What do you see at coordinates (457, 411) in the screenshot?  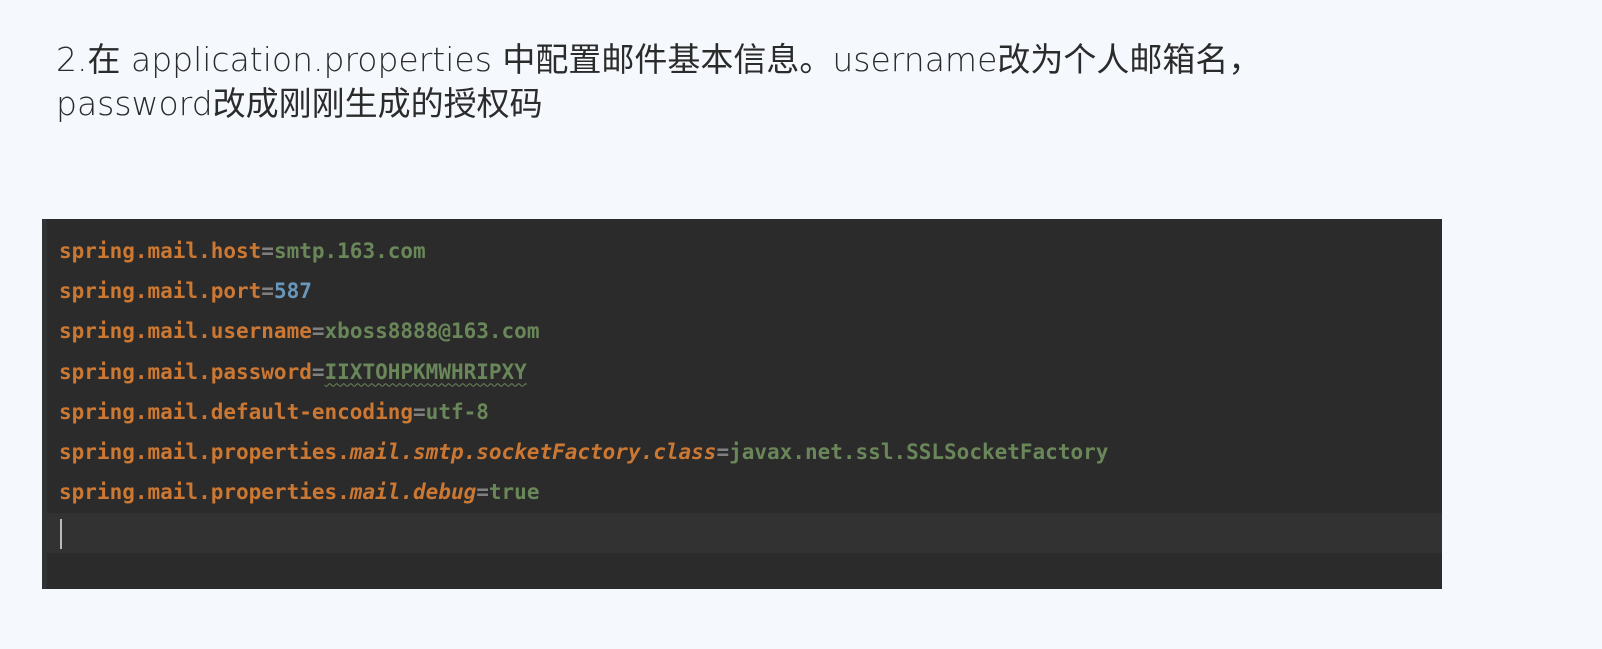 I see `property-value: utf-8` at bounding box center [457, 411].